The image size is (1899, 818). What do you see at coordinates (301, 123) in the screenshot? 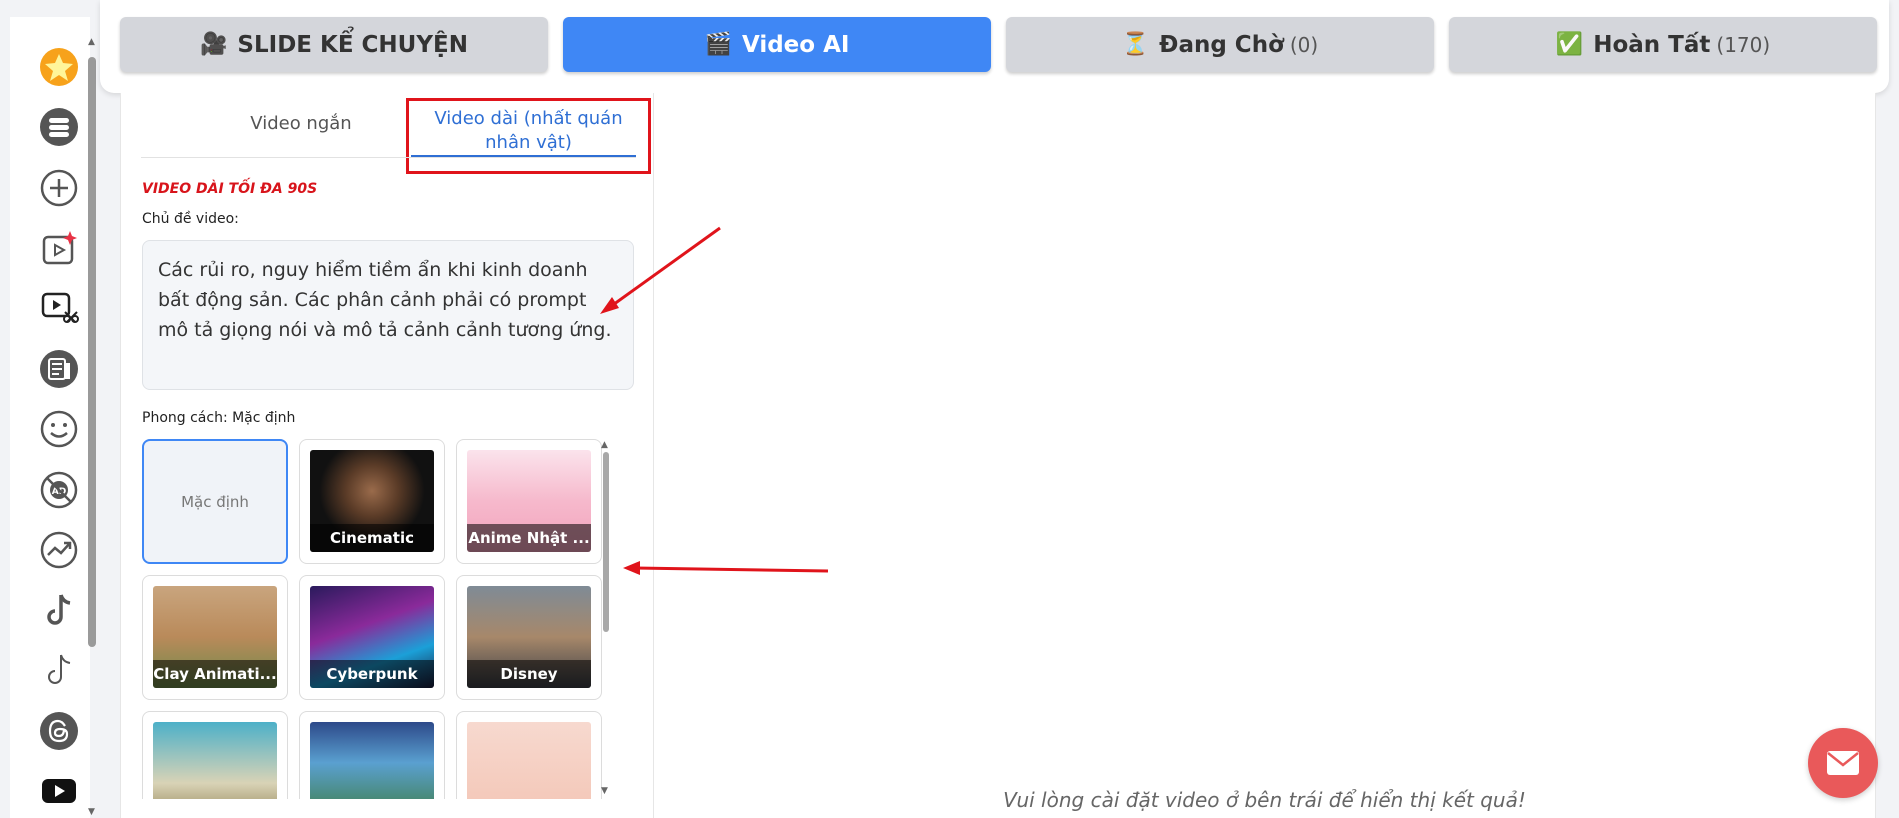
I see `subtab-short-video: Video ngắn` at bounding box center [301, 123].